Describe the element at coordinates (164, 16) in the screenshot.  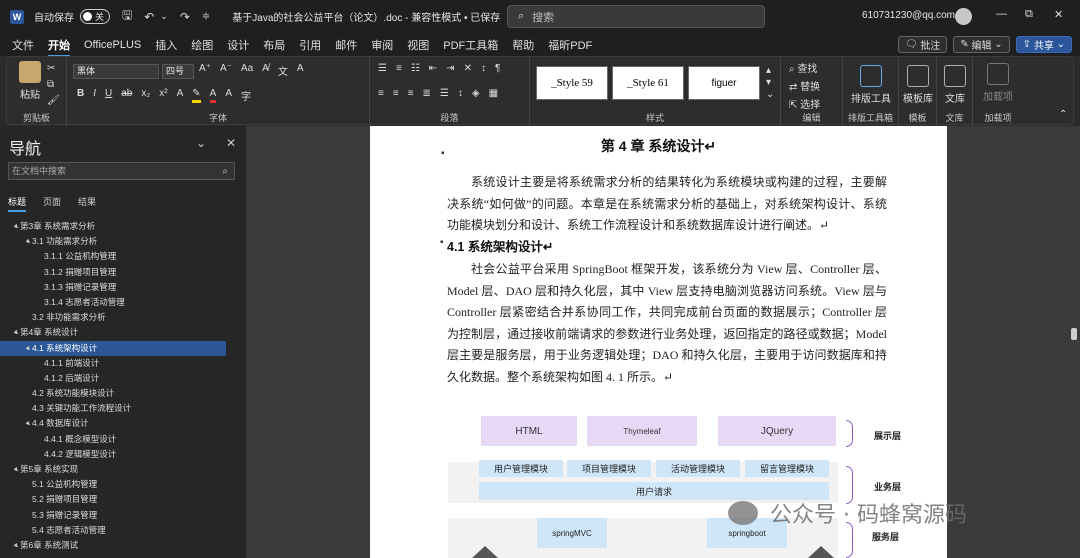
I see `undo-dropdown-icon: ⌄` at that location.